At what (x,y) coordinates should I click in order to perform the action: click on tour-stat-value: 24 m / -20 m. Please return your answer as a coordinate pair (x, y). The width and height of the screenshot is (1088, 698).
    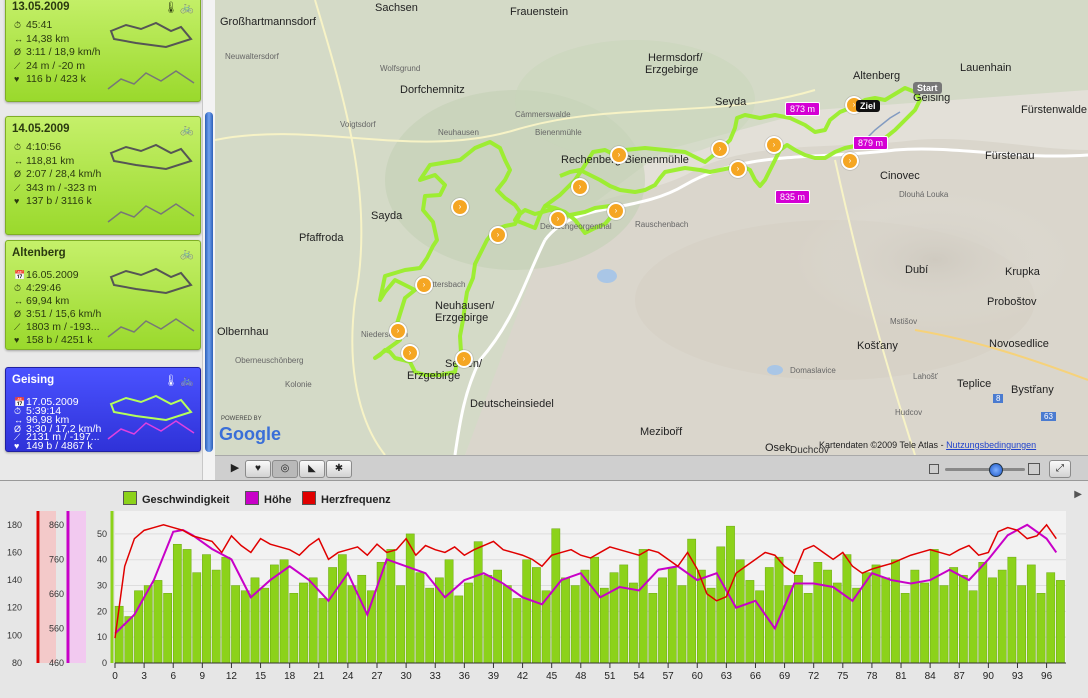
    Looking at the image, I should click on (55, 65).